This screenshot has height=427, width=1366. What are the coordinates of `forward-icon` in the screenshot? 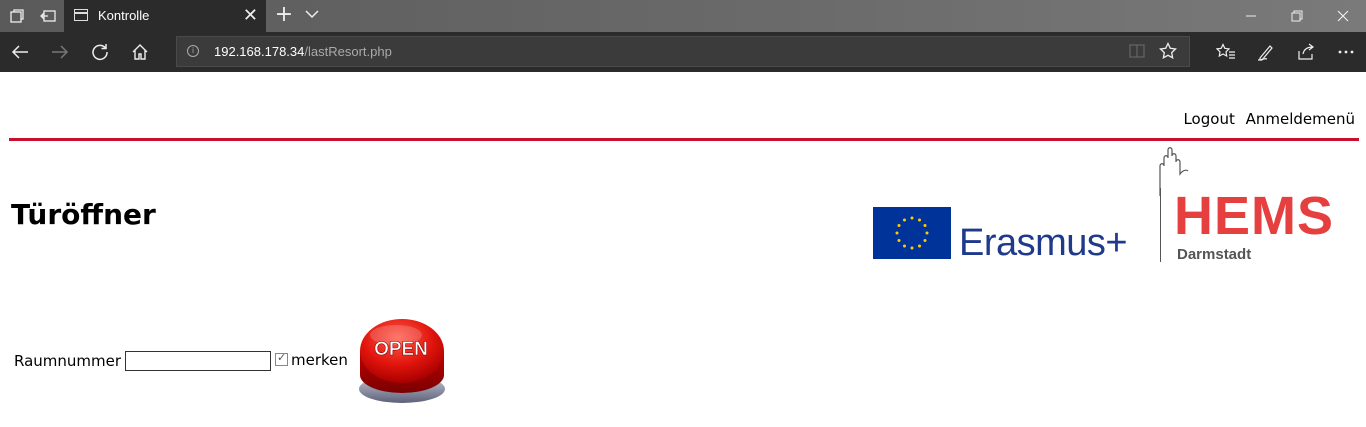 It's located at (60, 52).